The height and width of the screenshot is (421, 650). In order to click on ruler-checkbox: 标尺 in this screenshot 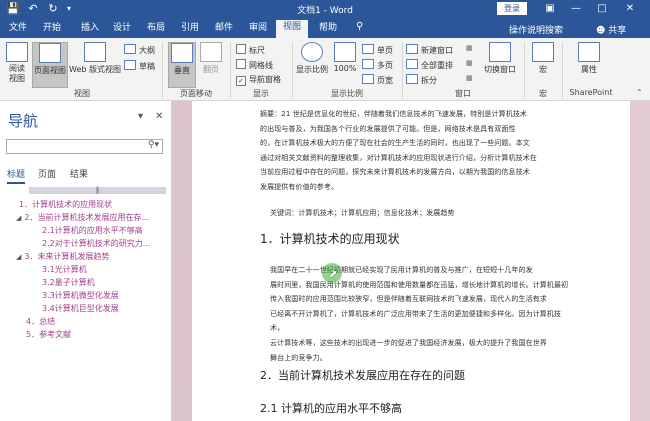, I will do `click(250, 50)`.